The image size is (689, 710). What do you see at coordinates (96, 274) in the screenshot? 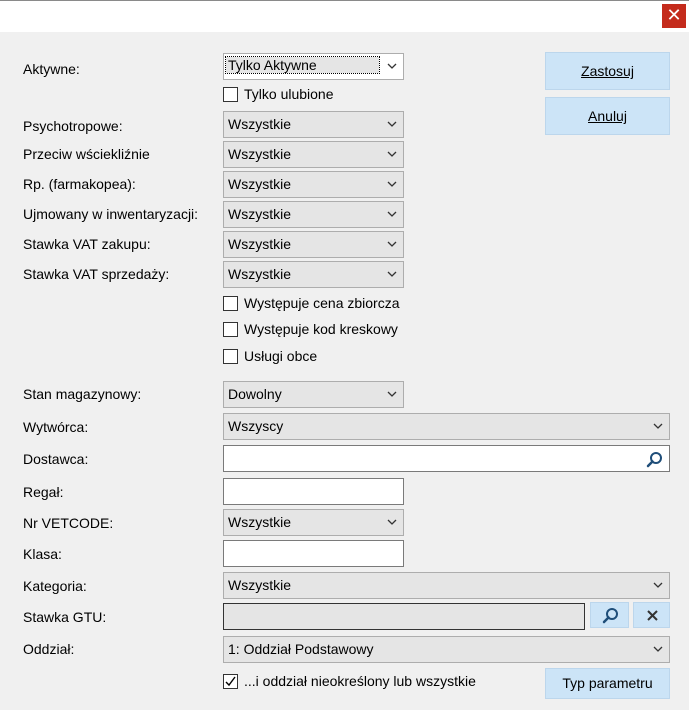
I see `label-vat-sprzedazy: Stawka VAT sprzedaży:` at bounding box center [96, 274].